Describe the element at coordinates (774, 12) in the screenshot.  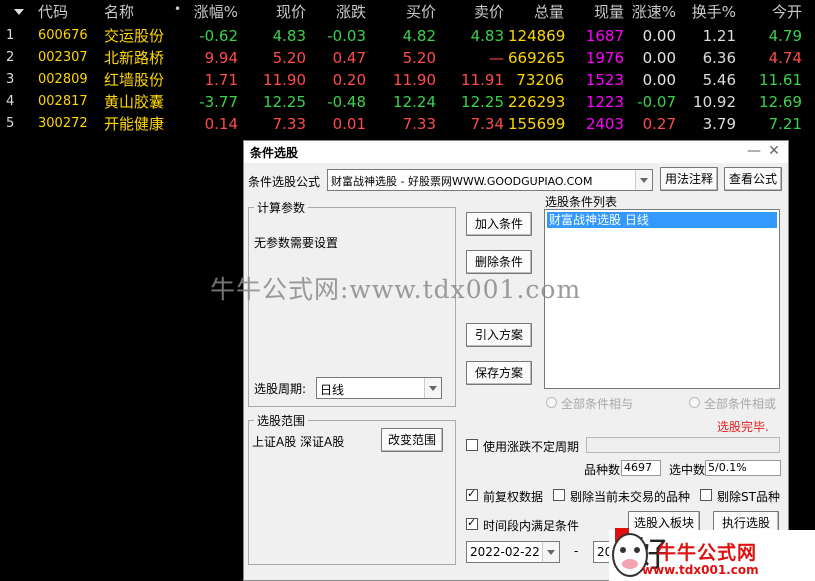
I see `header-open: 今开` at that location.